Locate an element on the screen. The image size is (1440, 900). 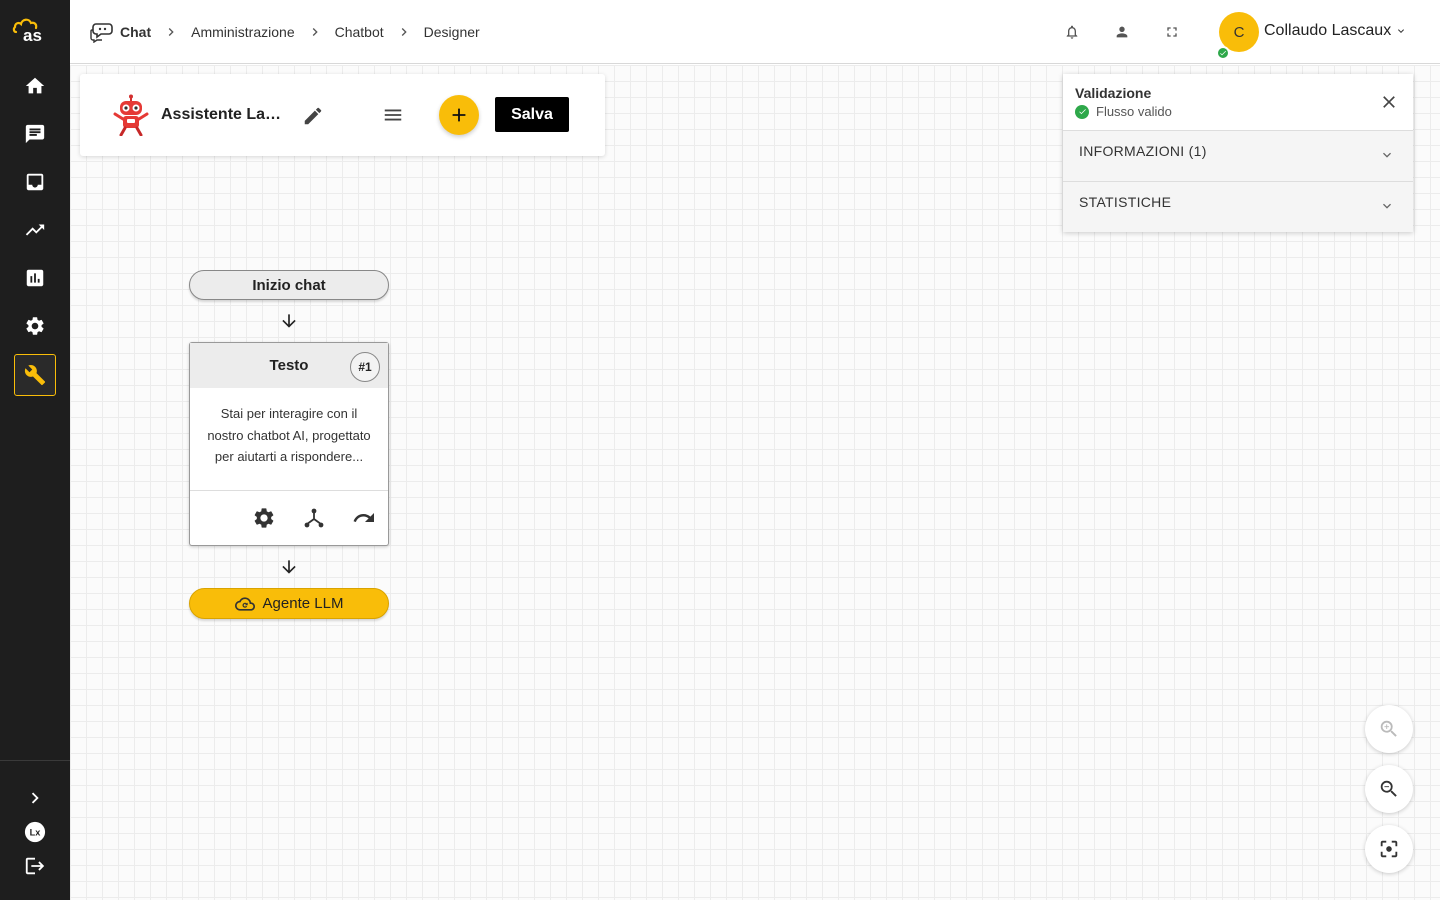
notifications-button is located at coordinates (1072, 32).